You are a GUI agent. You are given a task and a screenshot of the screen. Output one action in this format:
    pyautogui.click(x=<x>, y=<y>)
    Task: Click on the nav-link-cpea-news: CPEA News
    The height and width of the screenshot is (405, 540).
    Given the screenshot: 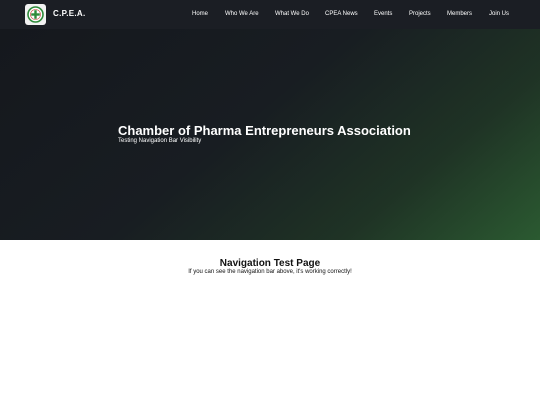 What is the action you would take?
    pyautogui.click(x=341, y=14)
    